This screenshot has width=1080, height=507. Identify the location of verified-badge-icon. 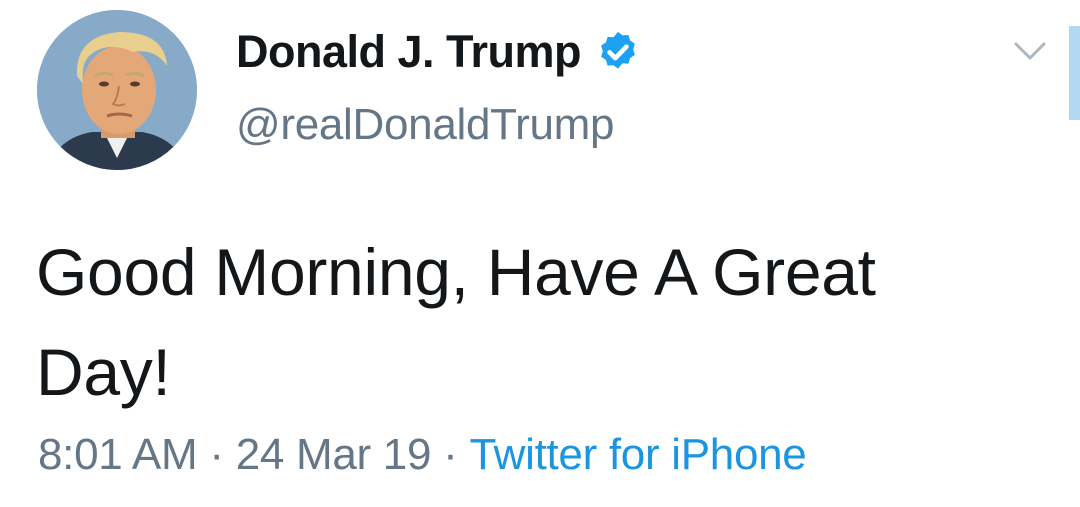
(618, 52).